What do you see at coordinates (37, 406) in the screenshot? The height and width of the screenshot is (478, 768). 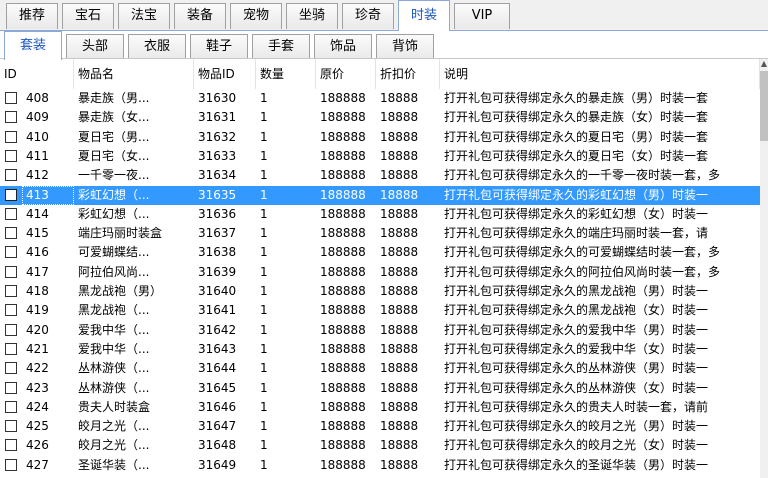 I see `cell-id: 424` at bounding box center [37, 406].